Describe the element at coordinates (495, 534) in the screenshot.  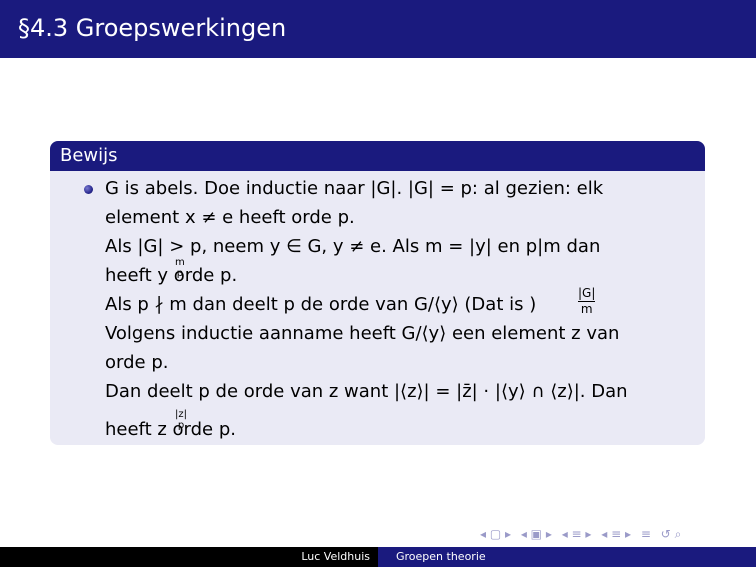
I see `nav-frame-icon: ◂ ▢ ▸` at that location.